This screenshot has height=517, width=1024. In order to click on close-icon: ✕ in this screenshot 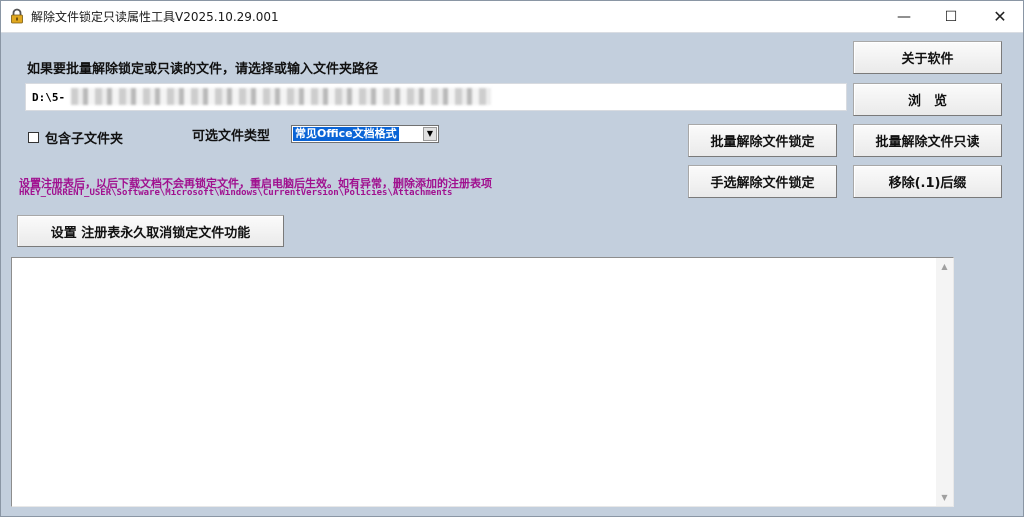, I will do `click(1000, 16)`.